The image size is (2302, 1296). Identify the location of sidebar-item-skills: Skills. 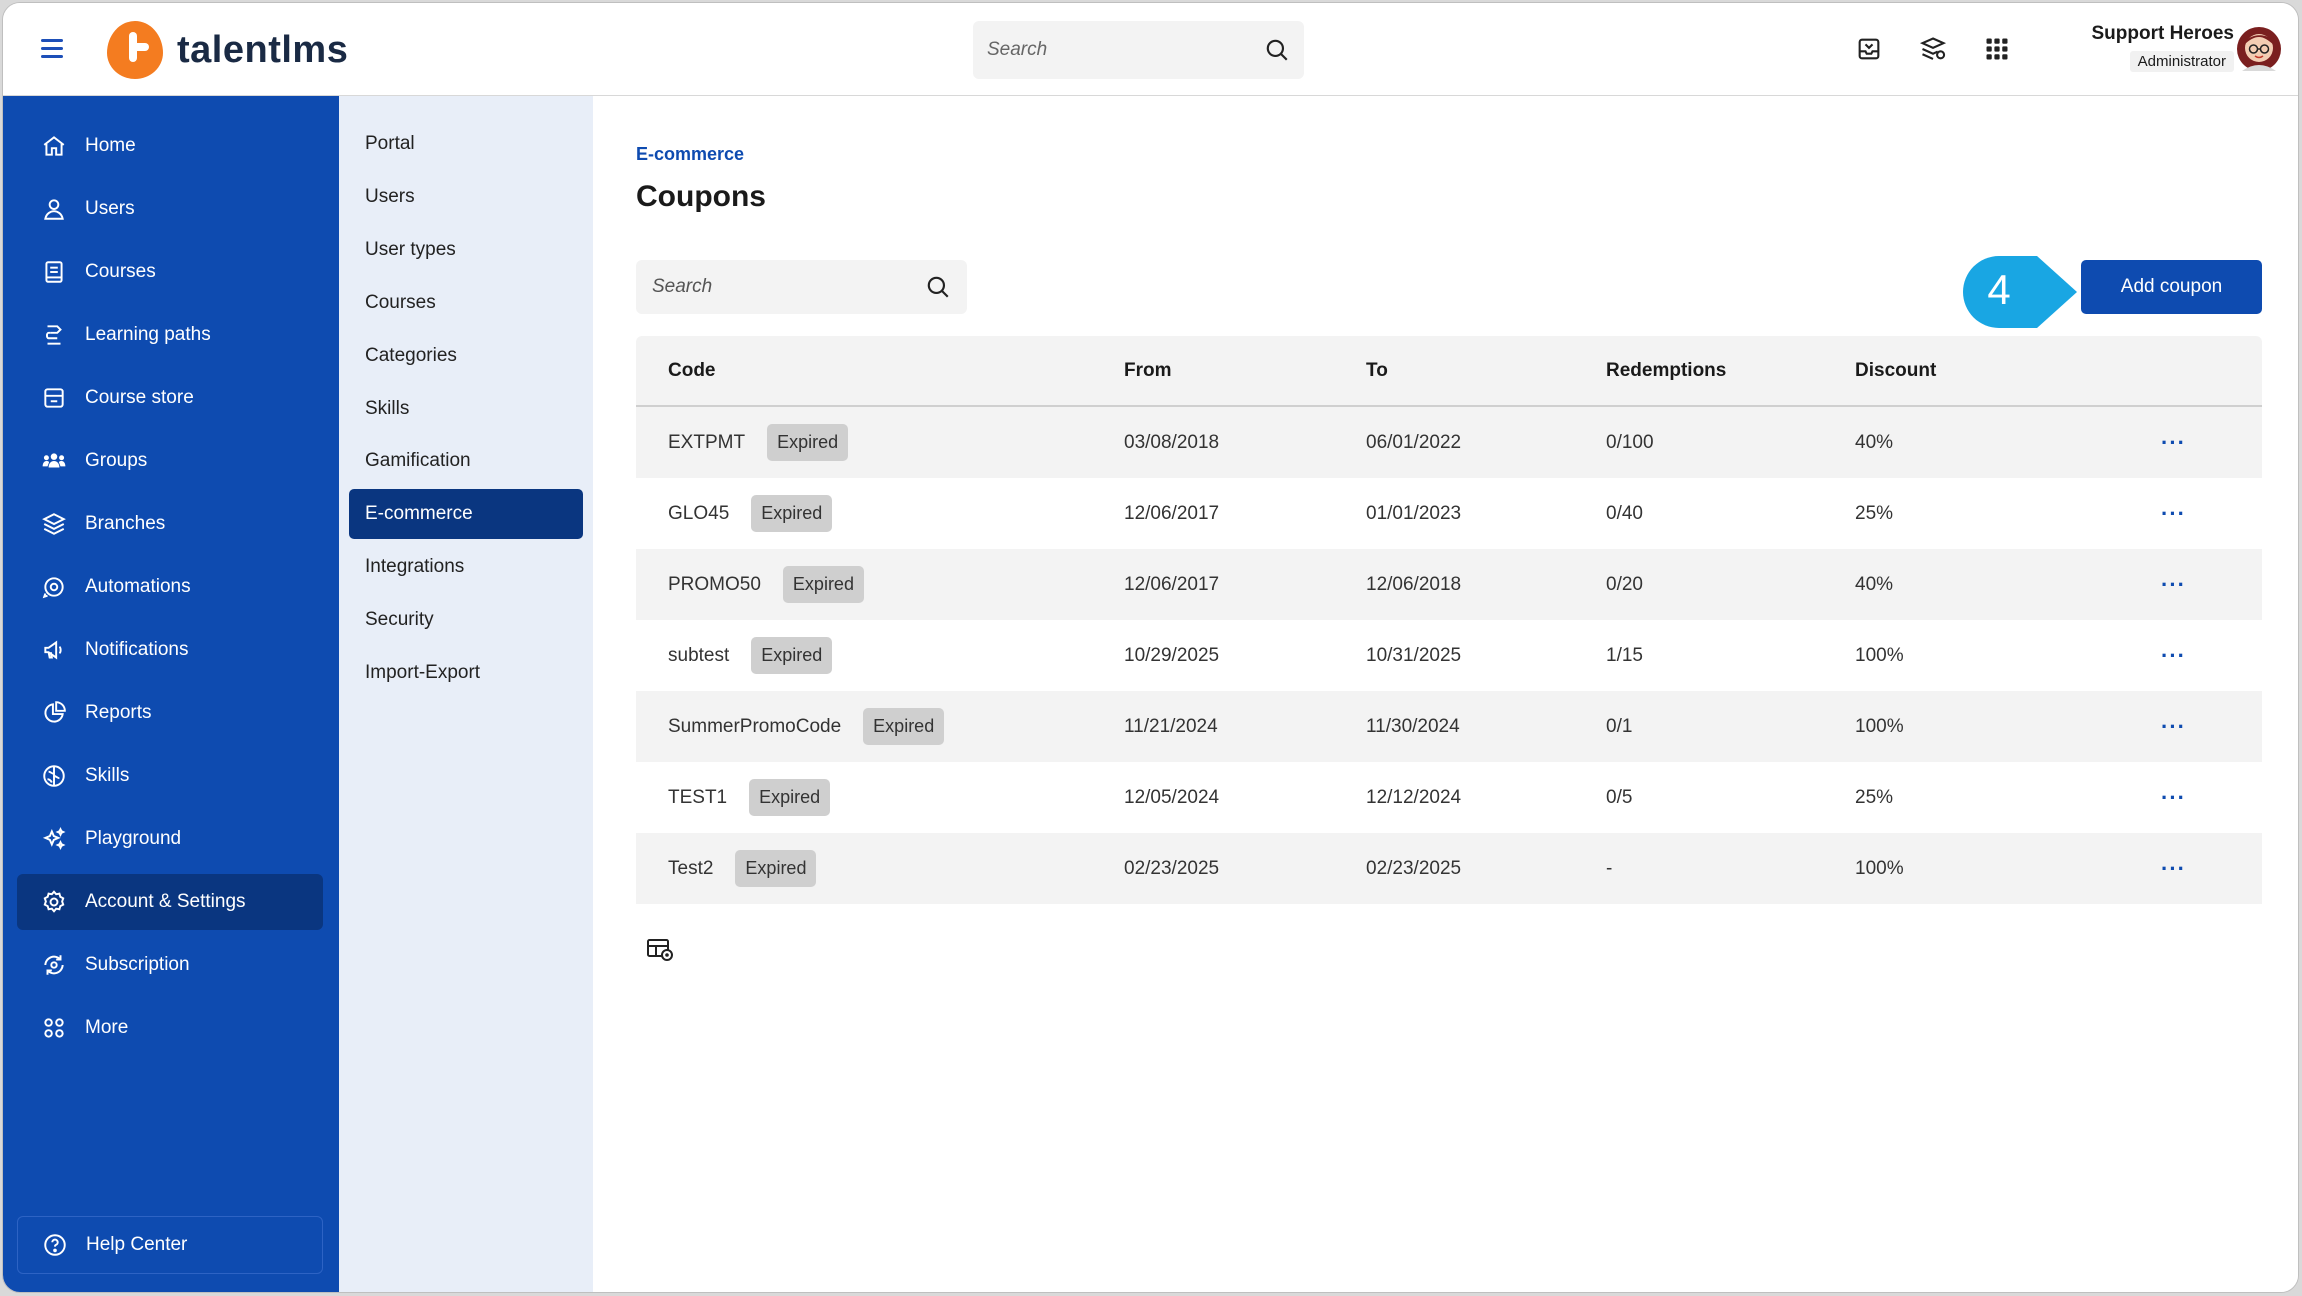
(170, 776).